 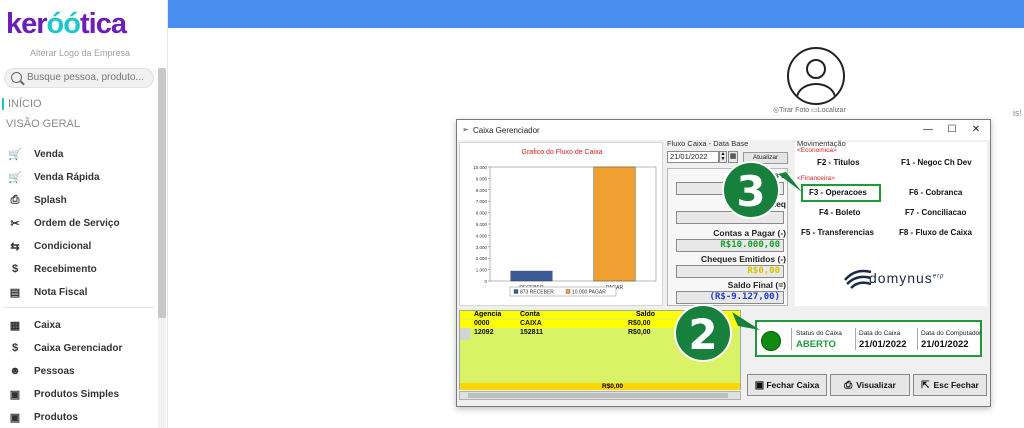 What do you see at coordinates (952, 130) in the screenshot?
I see `maximize-button: ☐` at bounding box center [952, 130].